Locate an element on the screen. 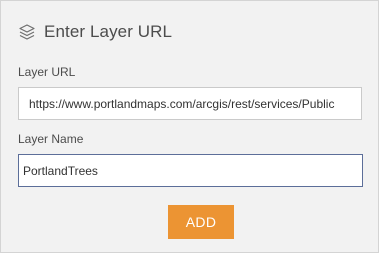 The image size is (379, 253). panel-header: Enter Layer URL is located at coordinates (95, 32).